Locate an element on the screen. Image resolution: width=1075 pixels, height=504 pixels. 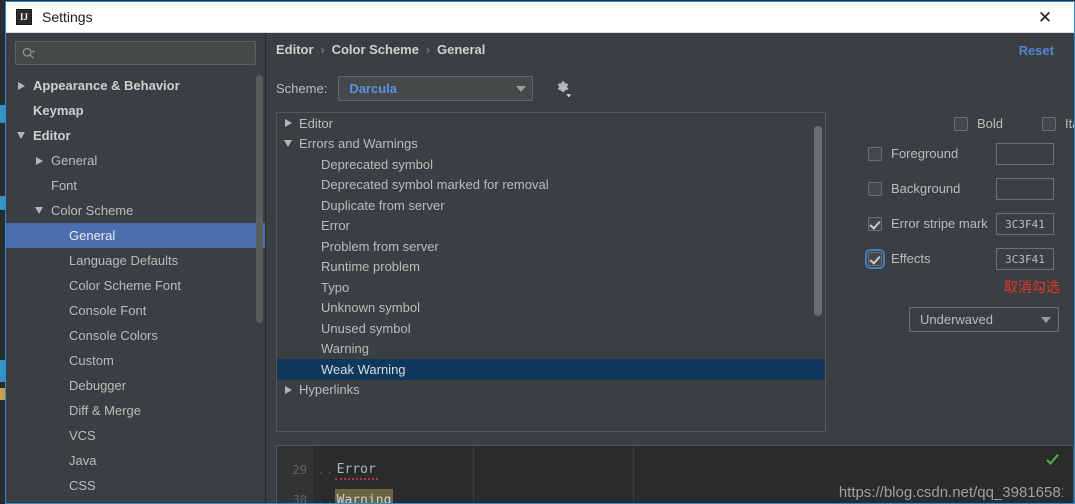
preview-token-warning: Warning is located at coordinates (364, 495).